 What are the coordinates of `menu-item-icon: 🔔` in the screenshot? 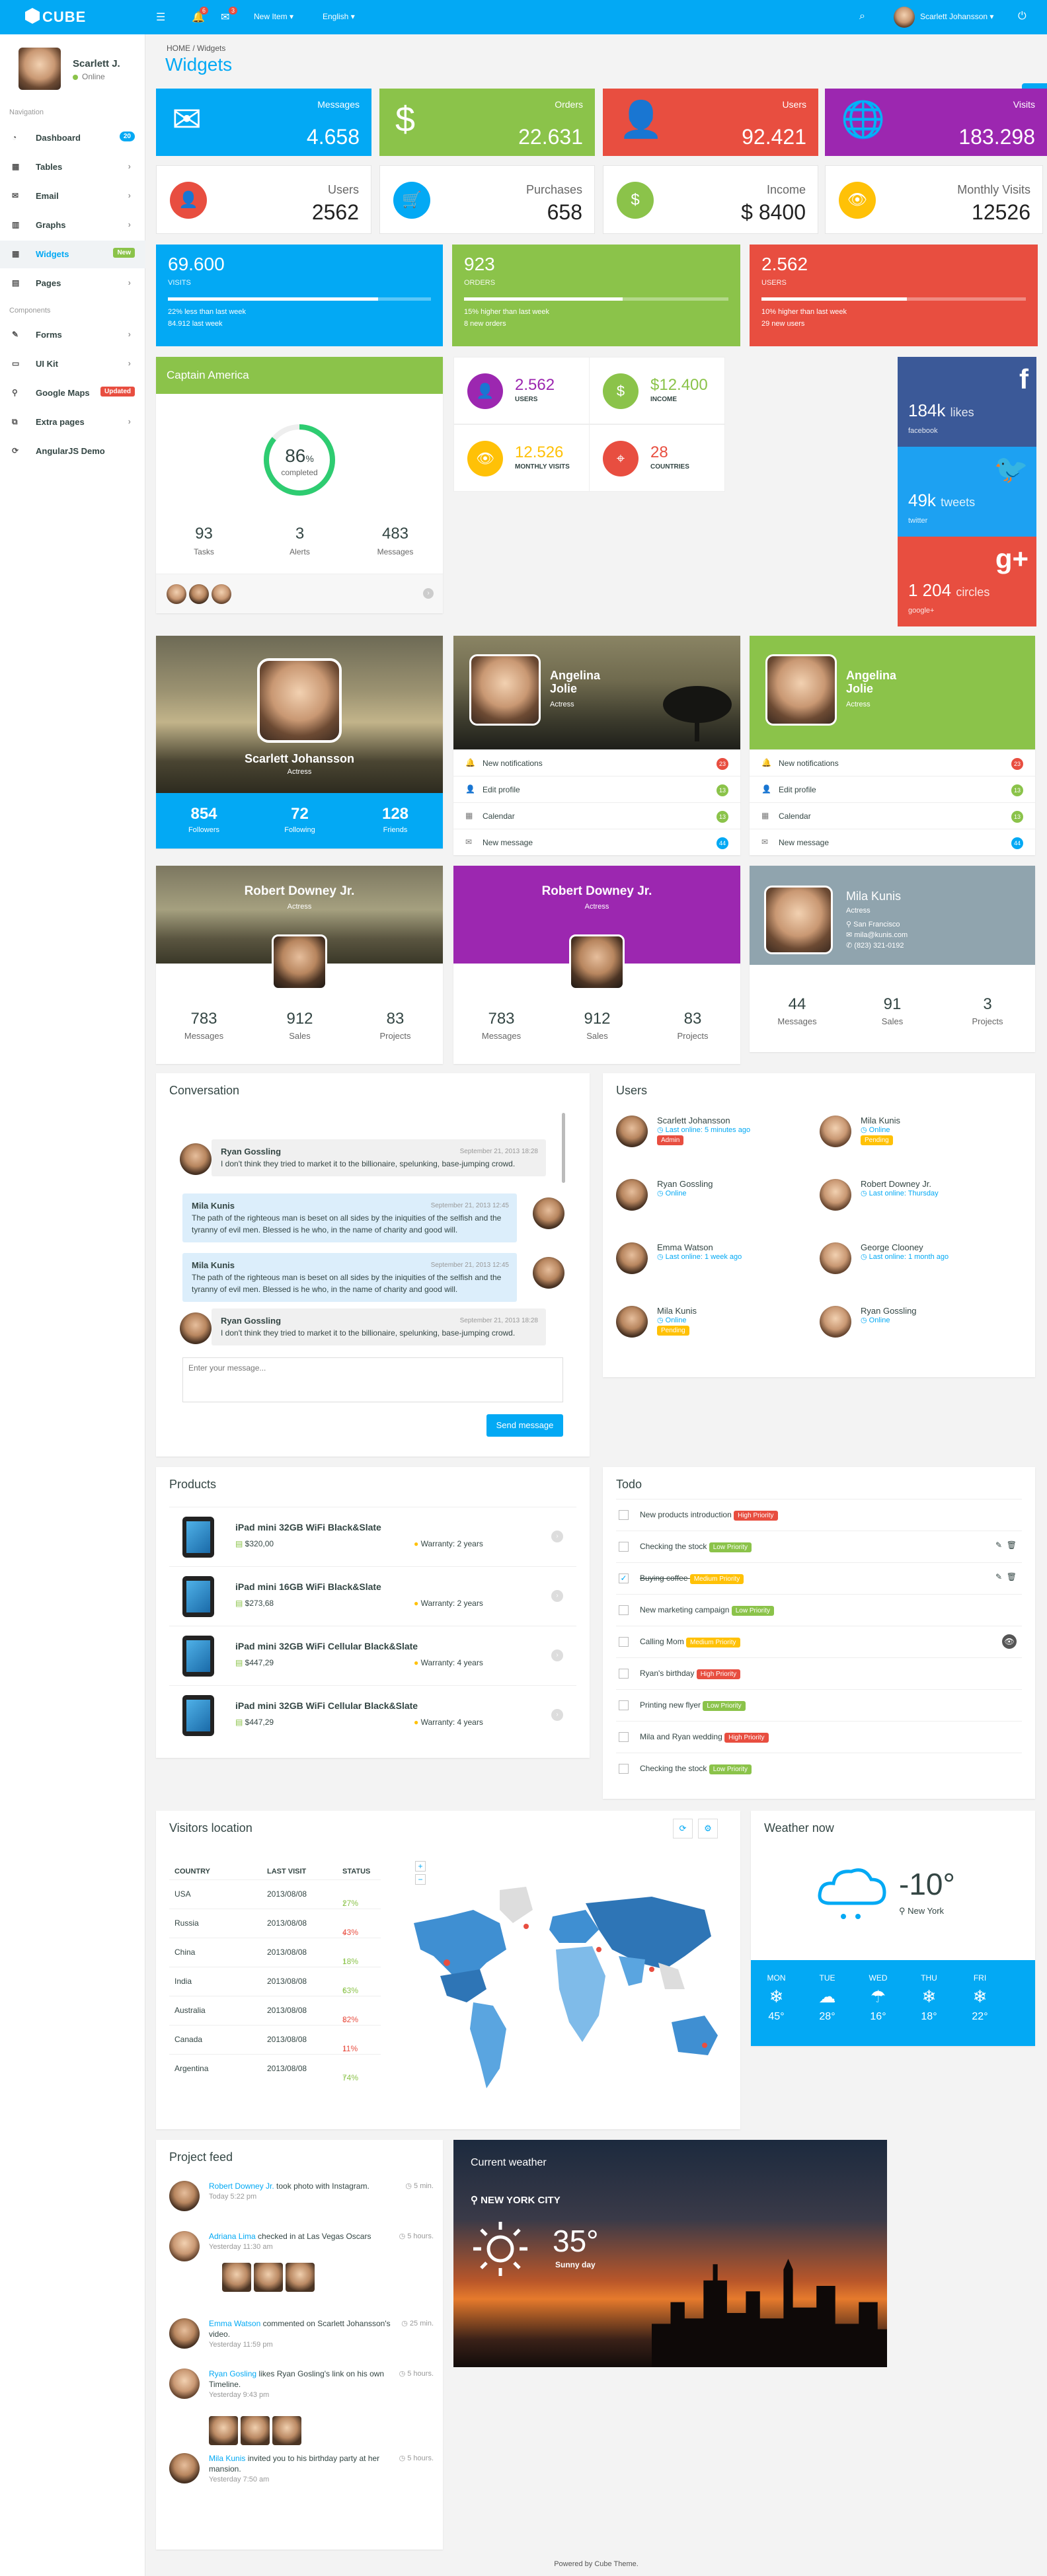 It's located at (766, 763).